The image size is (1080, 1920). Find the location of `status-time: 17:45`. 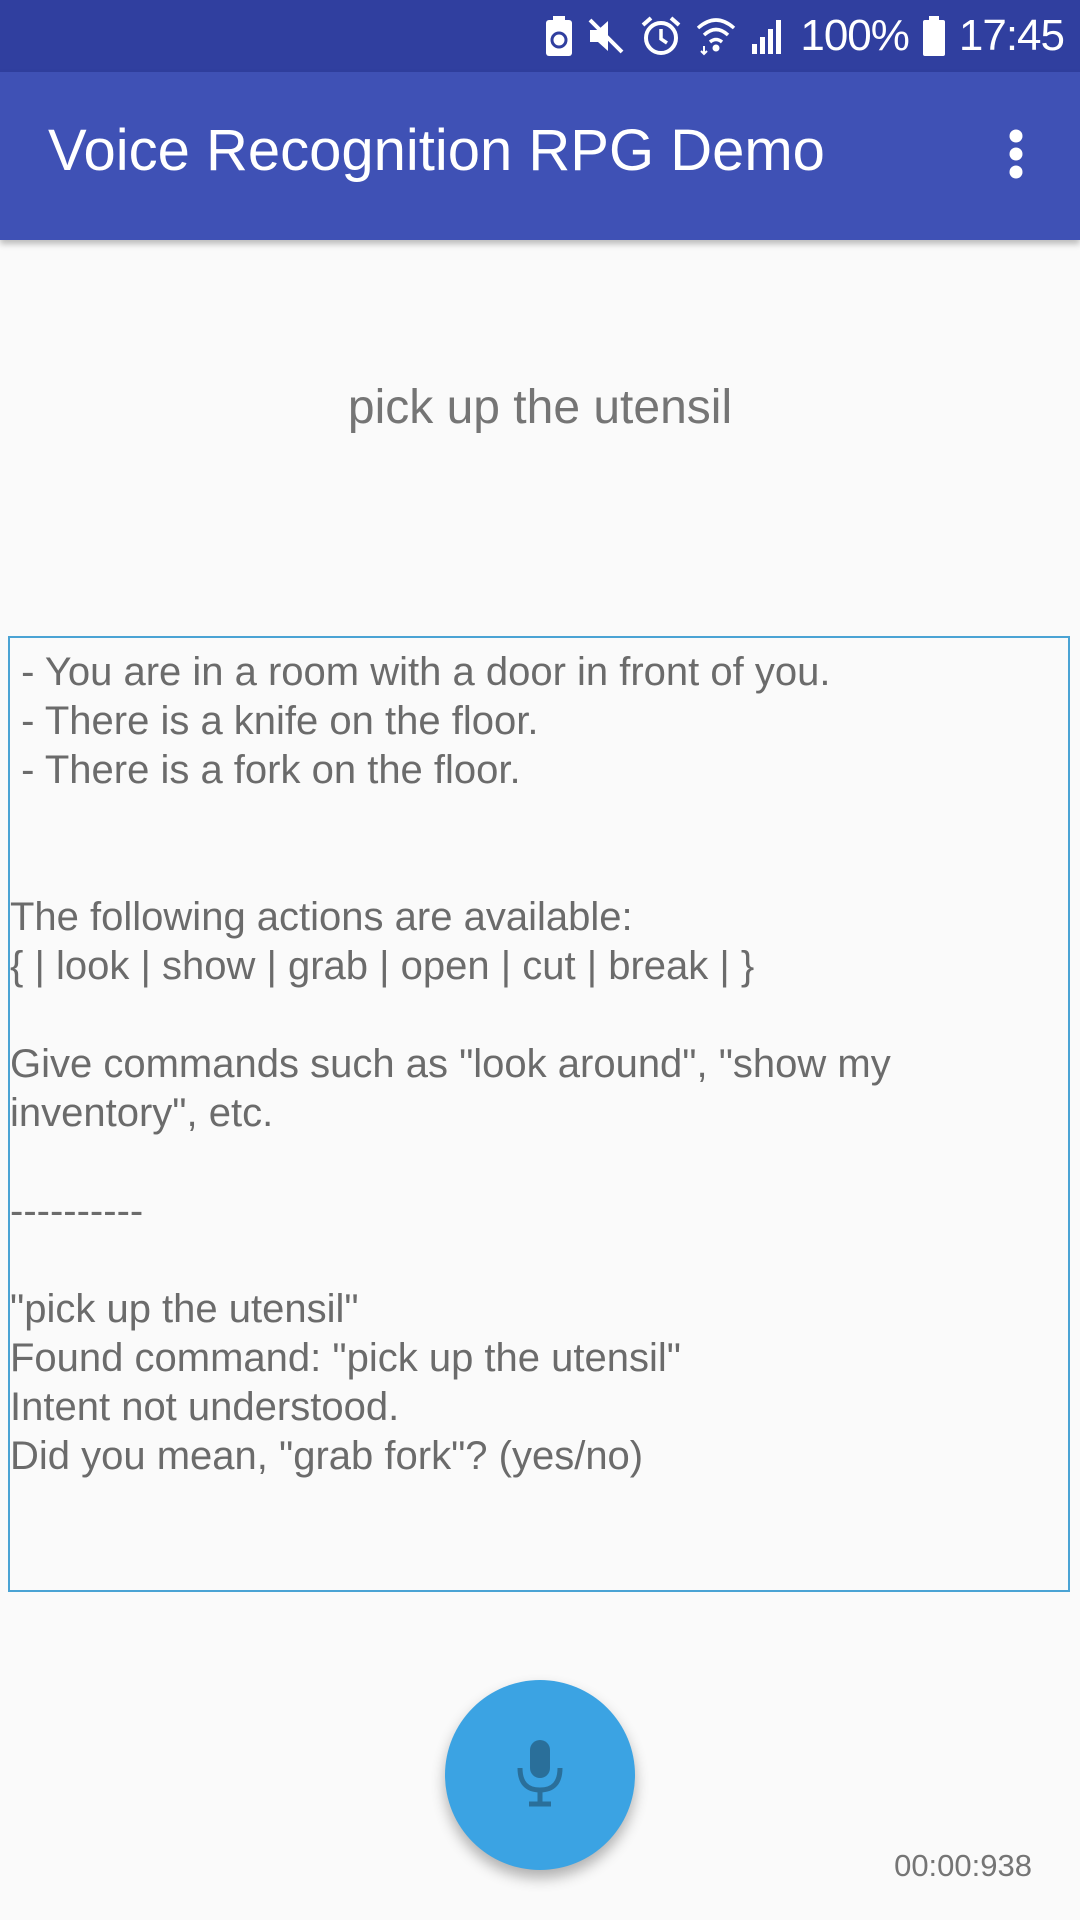

status-time: 17:45 is located at coordinates (1011, 35).